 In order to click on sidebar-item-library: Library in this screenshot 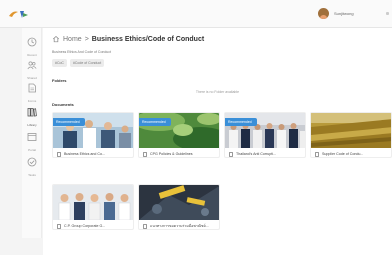, I will do `click(32, 114)`.